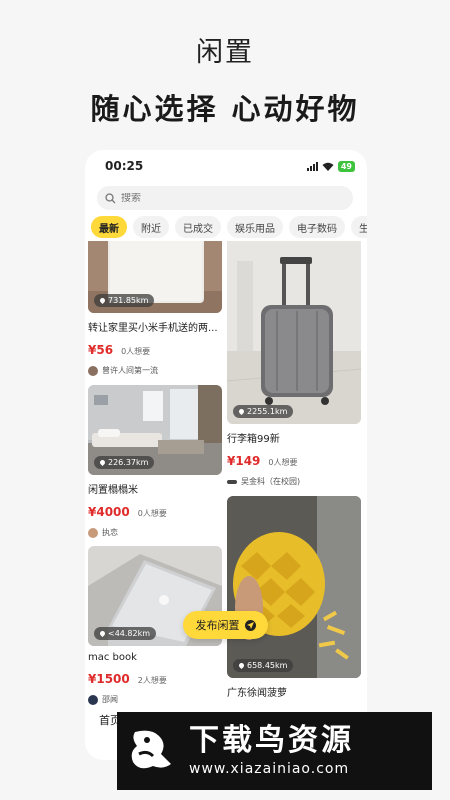 This screenshot has height=800, width=450. Describe the element at coordinates (271, 740) in the screenshot. I see `watermark-name: 下载鸟资源` at that location.